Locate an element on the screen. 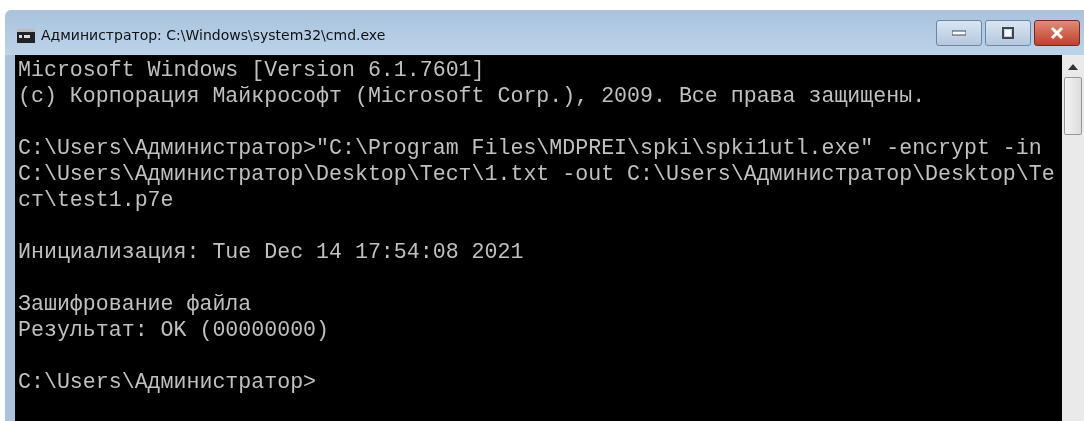 The height and width of the screenshot is (421, 1084). close-icon is located at coordinates (1057, 33).